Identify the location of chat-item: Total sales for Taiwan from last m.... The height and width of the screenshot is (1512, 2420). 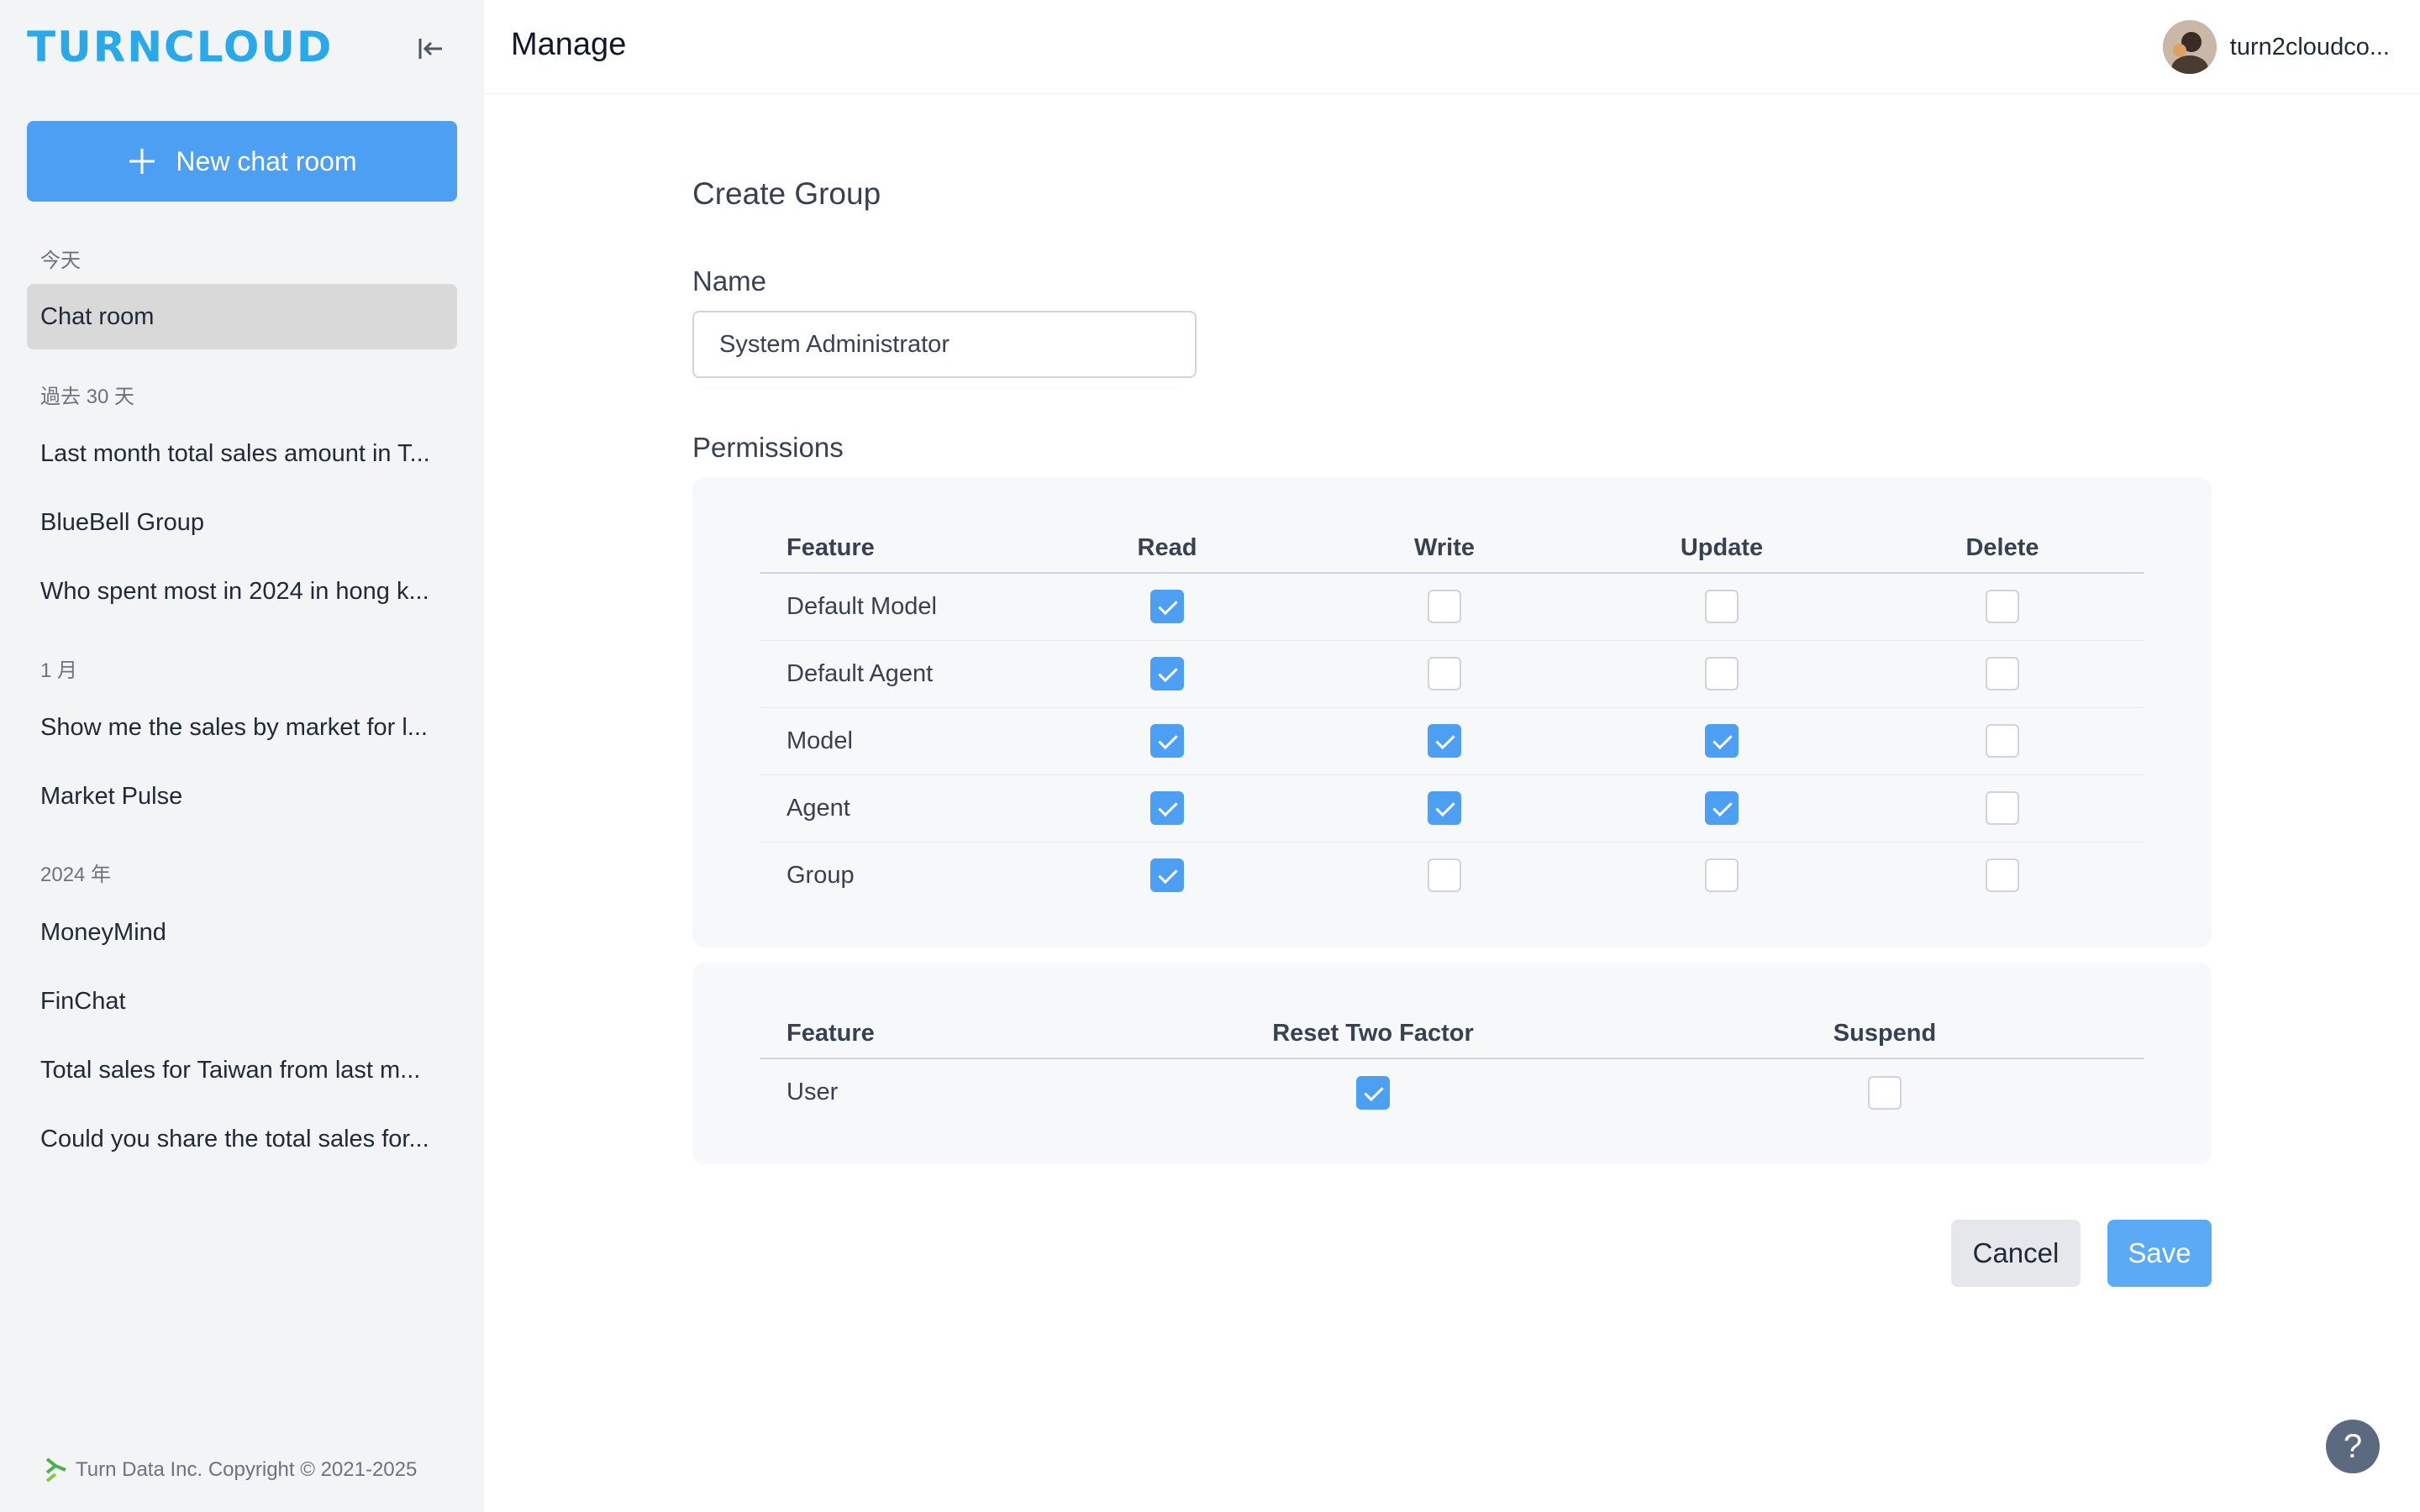
(242, 1070).